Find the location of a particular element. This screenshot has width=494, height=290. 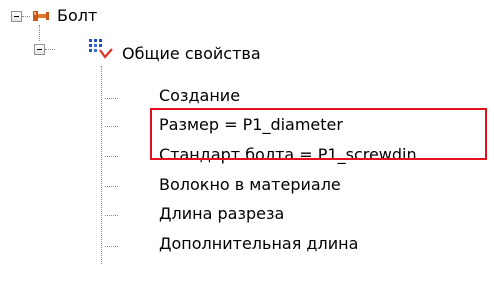

tree-item-label: Волокно в материале is located at coordinates (250, 185).